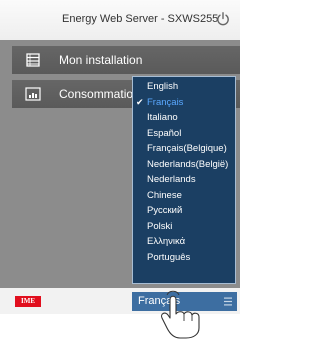  What do you see at coordinates (228, 301) in the screenshot?
I see `menu-lines-icon` at bounding box center [228, 301].